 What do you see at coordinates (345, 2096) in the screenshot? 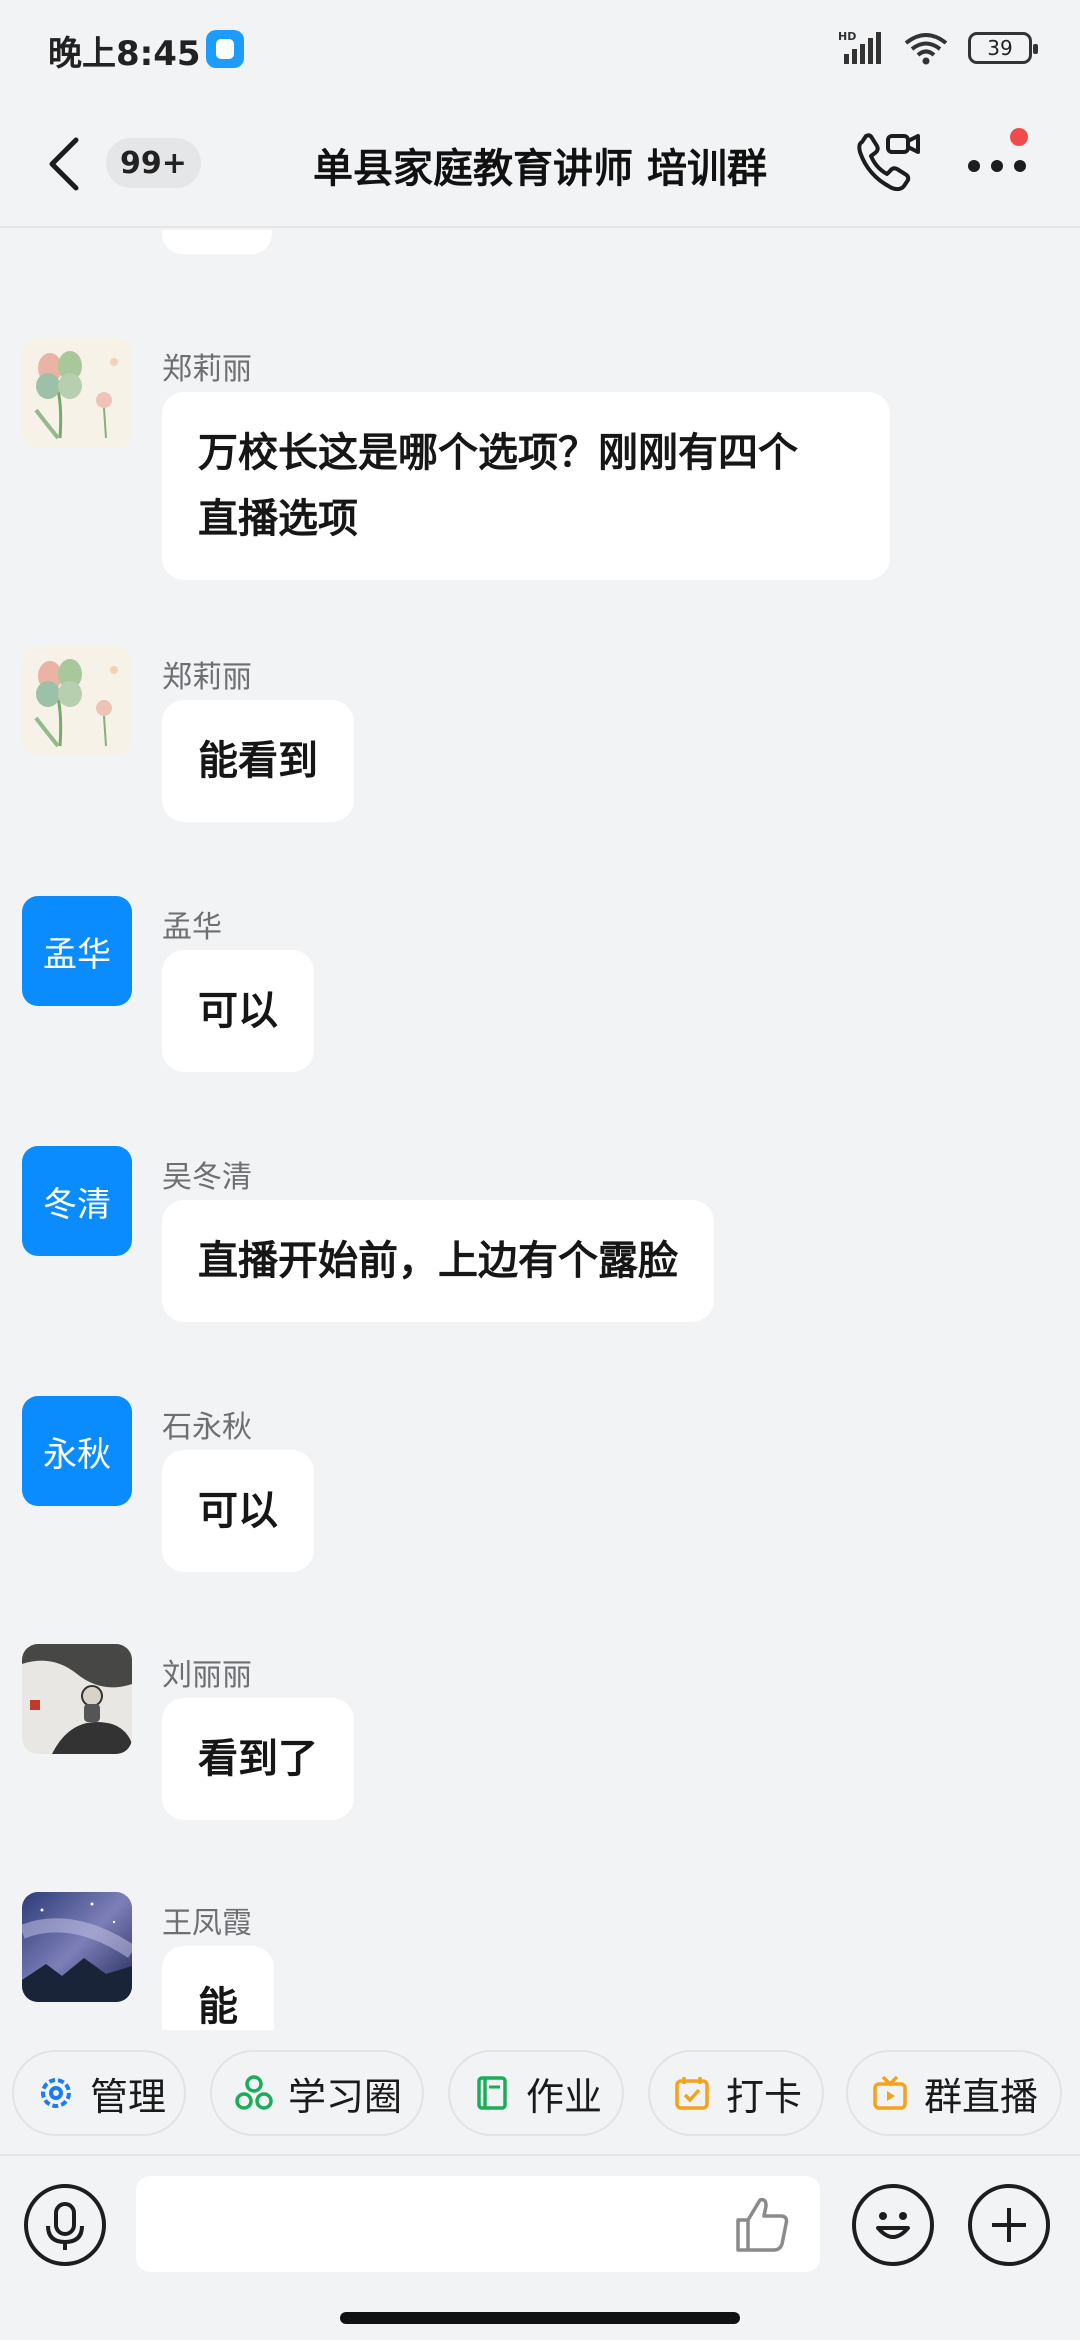
I see `study-circle-label: 学习圈` at bounding box center [345, 2096].